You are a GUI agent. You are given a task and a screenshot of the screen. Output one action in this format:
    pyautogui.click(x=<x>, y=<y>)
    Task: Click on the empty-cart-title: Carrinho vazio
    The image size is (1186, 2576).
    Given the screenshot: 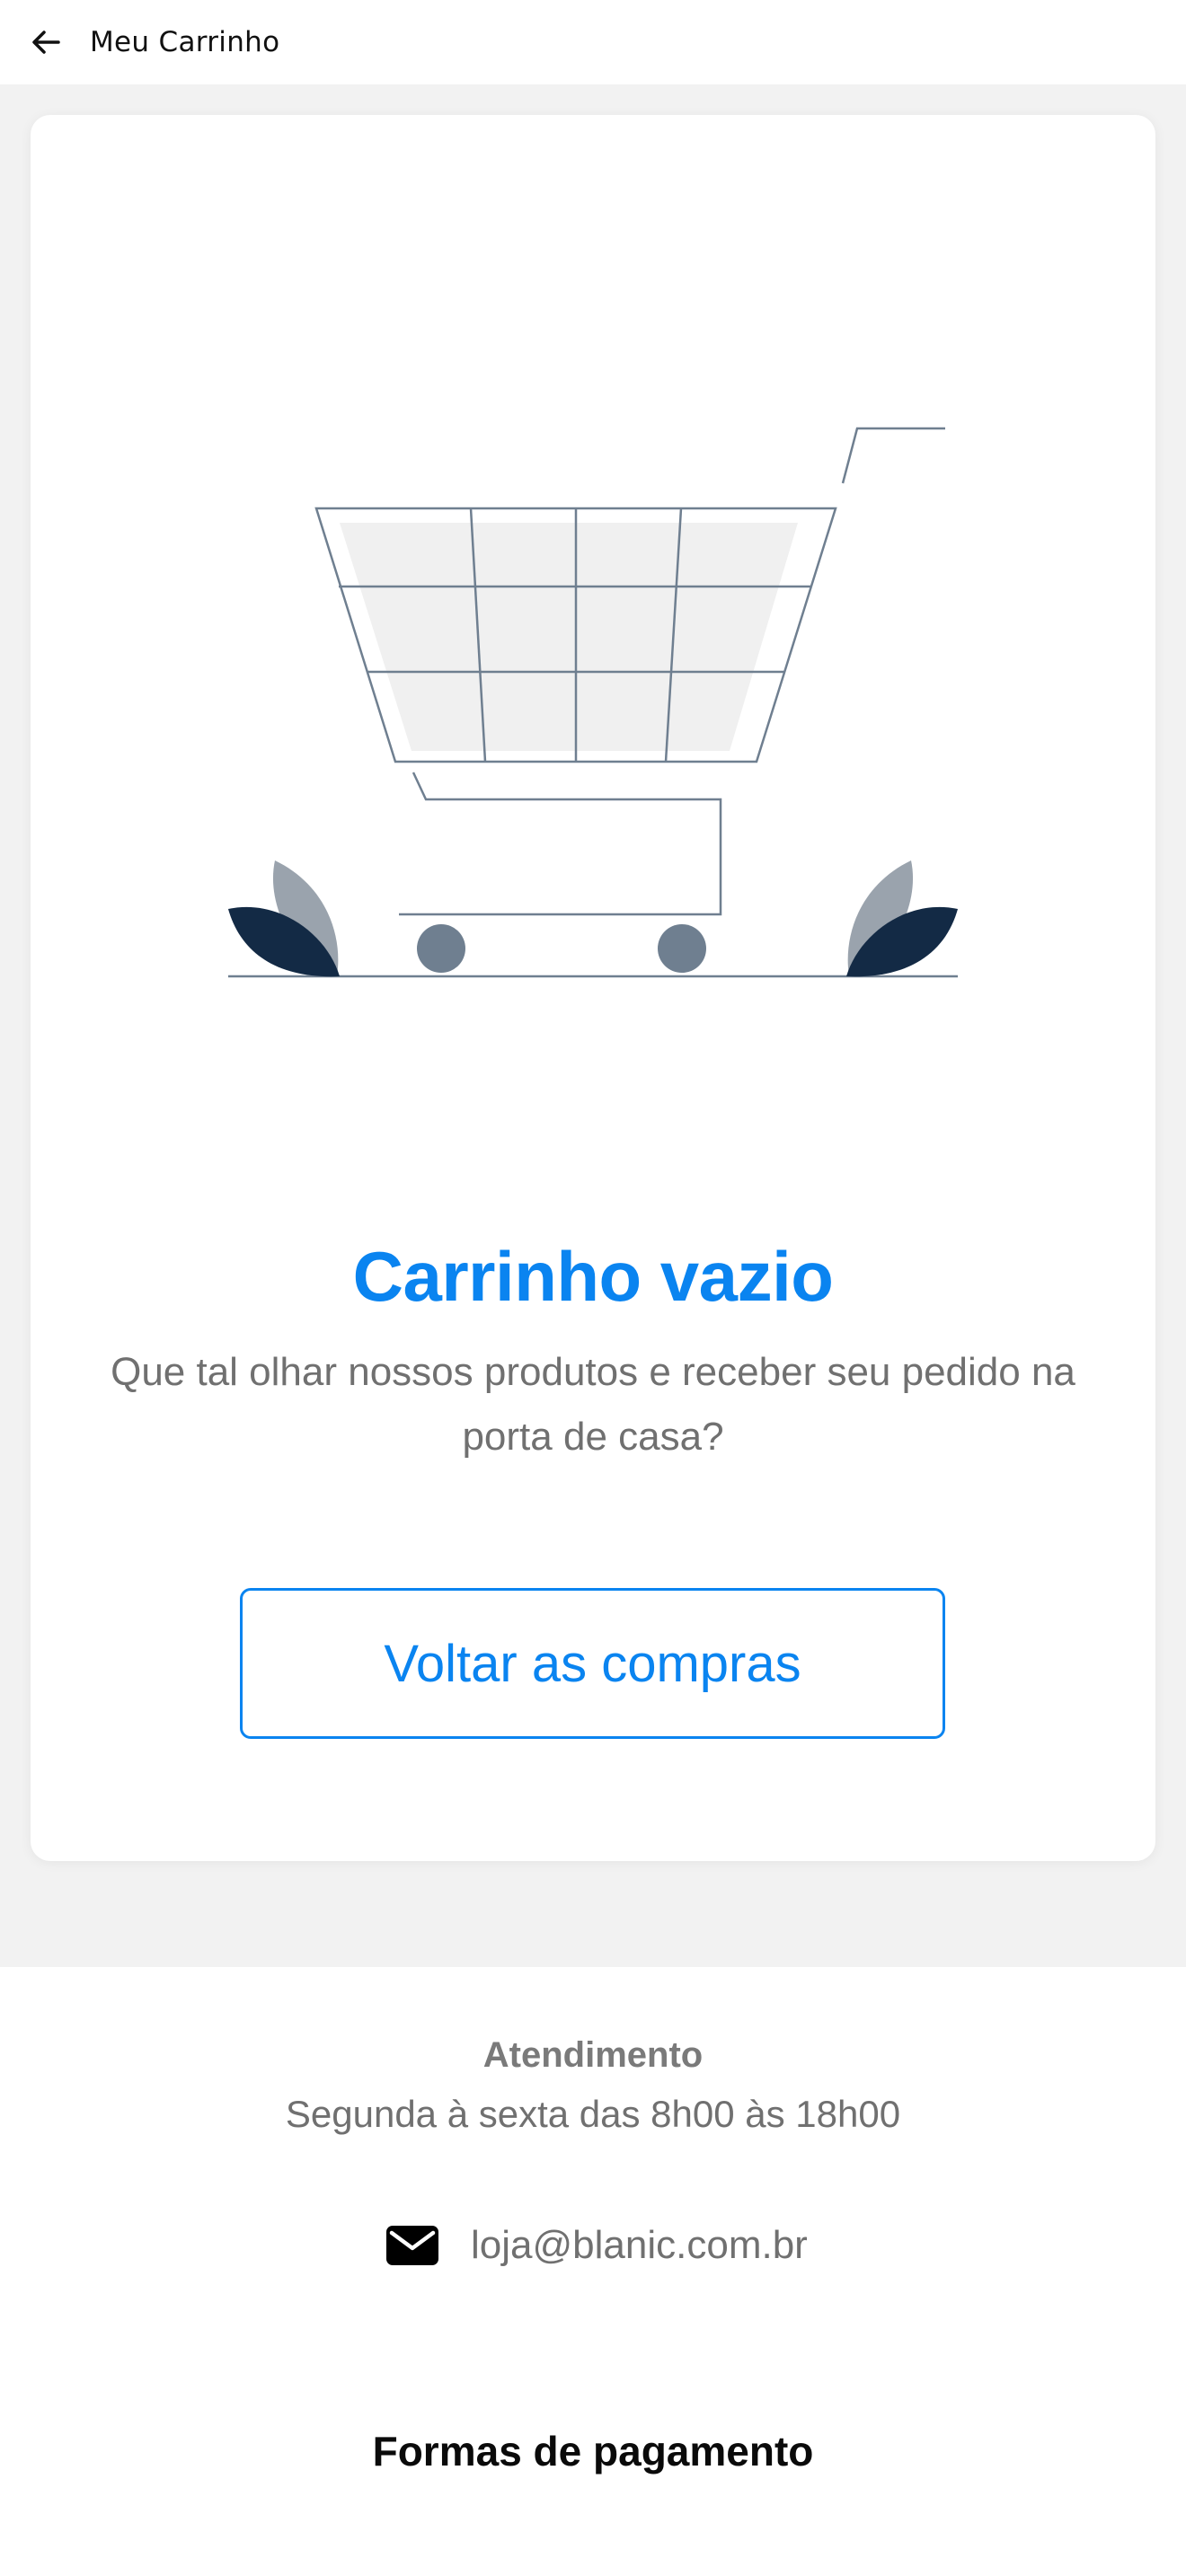 What is the action you would take?
    pyautogui.click(x=593, y=1276)
    